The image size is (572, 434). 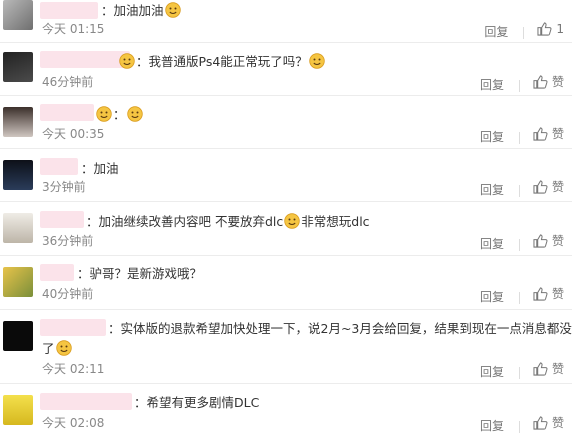 I want to click on smile-emoji-icon, so click(x=64, y=348).